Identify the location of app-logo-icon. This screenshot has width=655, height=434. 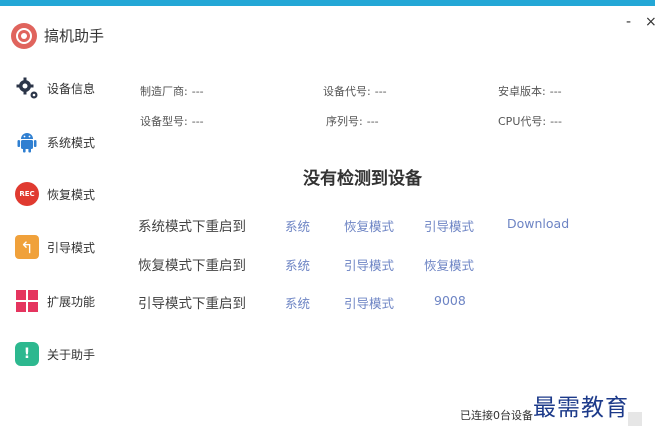
(24, 36).